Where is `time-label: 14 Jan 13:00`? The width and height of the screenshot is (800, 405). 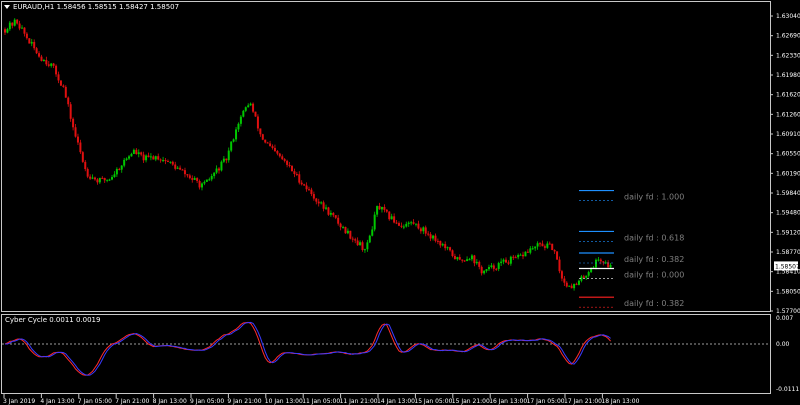
time-label: 14 Jan 13:00 is located at coordinates (396, 401).